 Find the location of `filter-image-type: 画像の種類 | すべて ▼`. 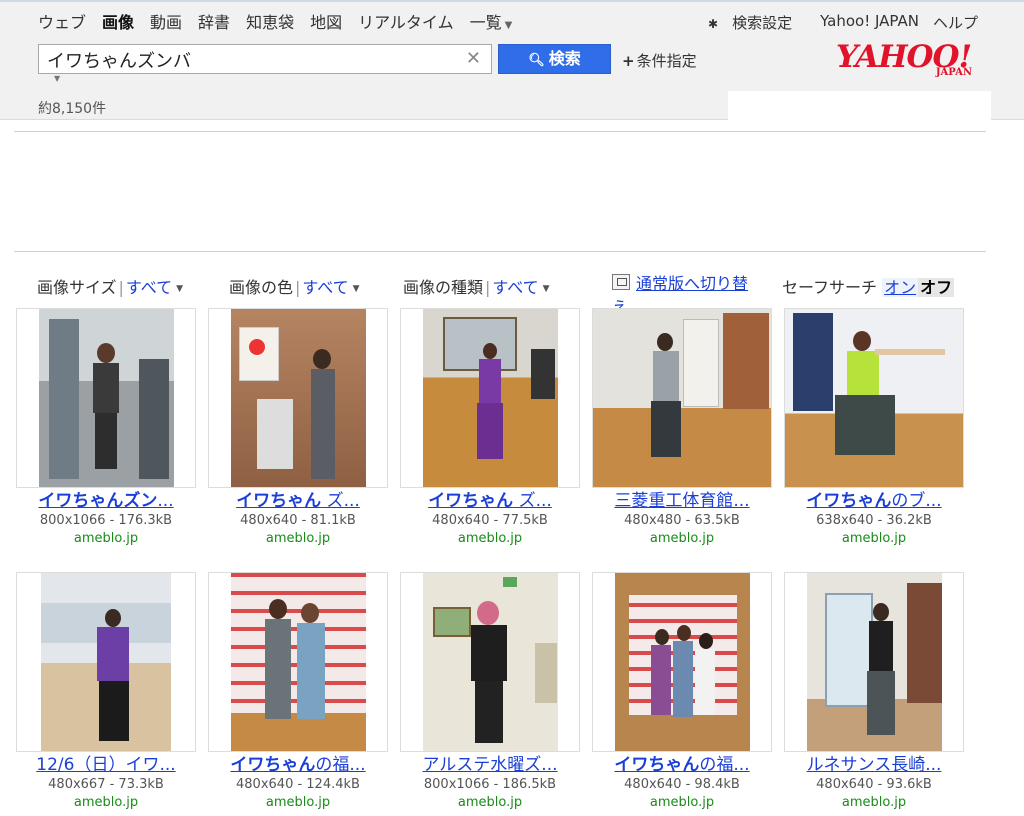

filter-image-type: 画像の種類 | すべて ▼ is located at coordinates (476, 286).